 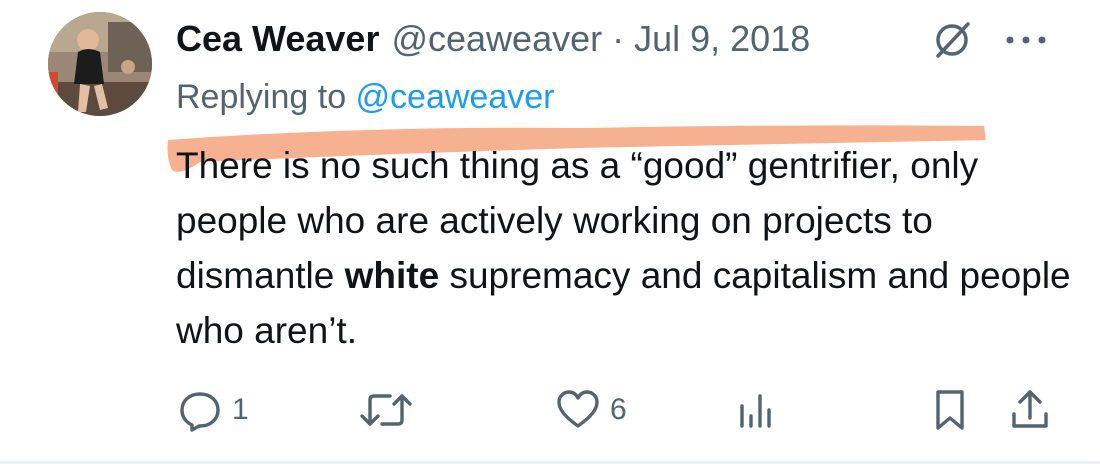 What do you see at coordinates (1026, 40) in the screenshot?
I see `more-icon` at bounding box center [1026, 40].